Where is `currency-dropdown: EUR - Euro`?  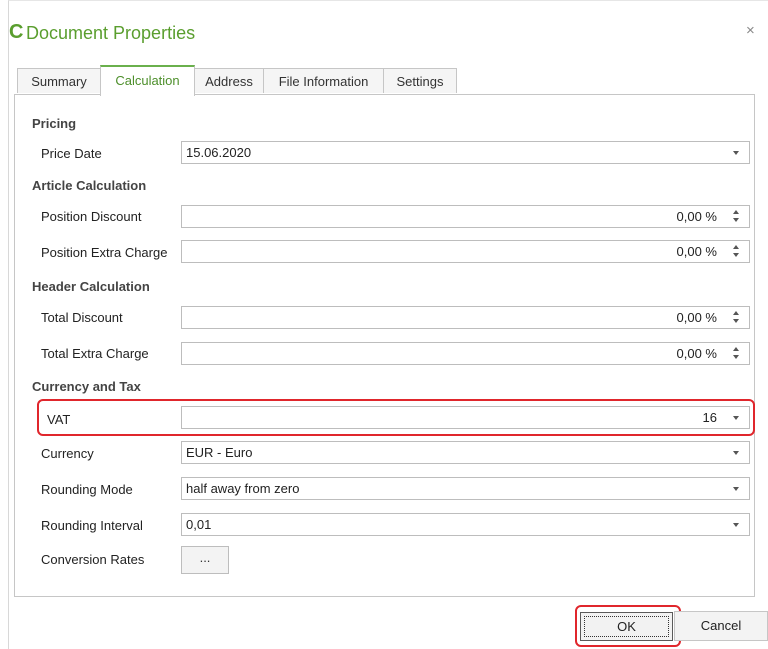 currency-dropdown: EUR - Euro is located at coordinates (465, 452).